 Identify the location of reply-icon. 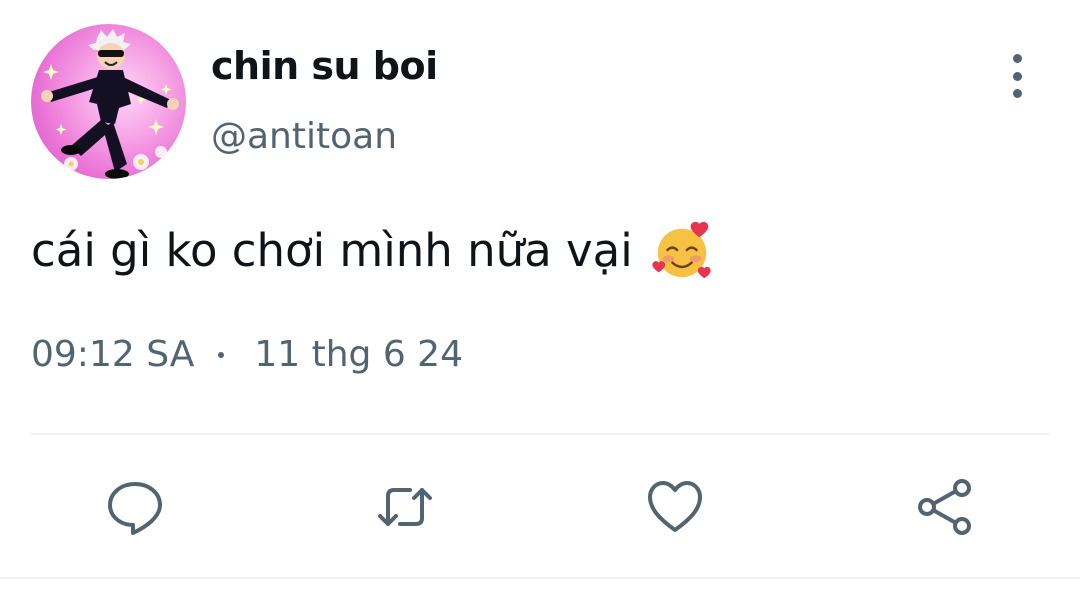
(135, 508).